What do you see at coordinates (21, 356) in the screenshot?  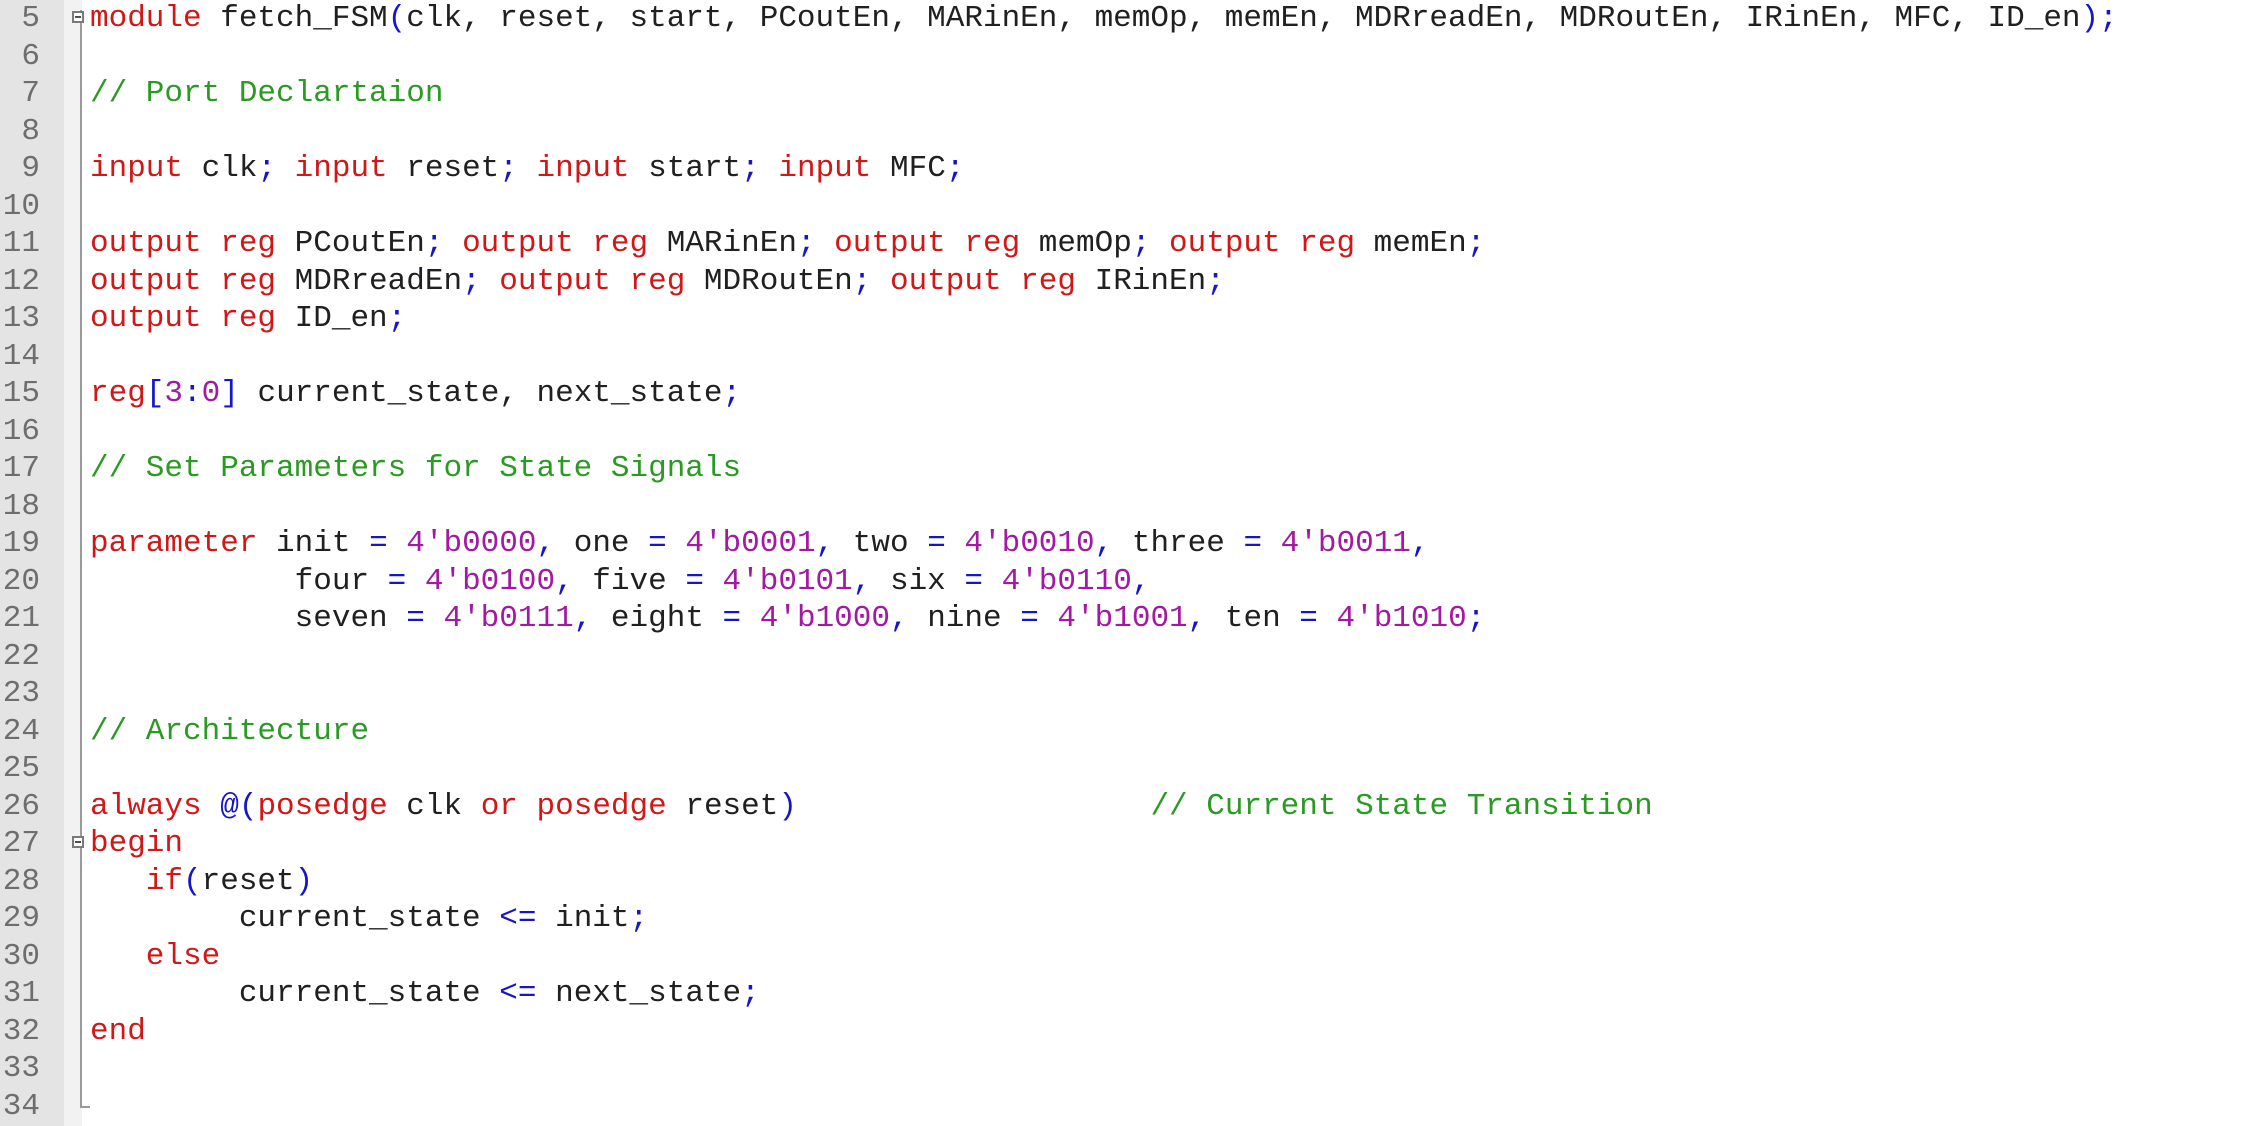 I see `line-number: 14` at bounding box center [21, 356].